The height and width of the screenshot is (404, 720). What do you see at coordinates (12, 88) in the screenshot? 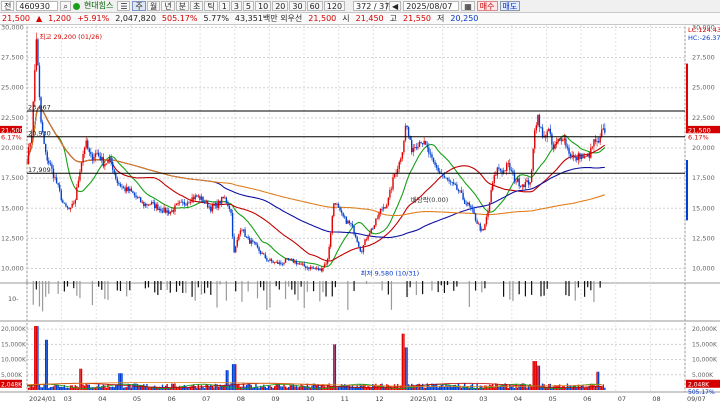
I see `y-tick-label-left: 25,000` at bounding box center [12, 88].